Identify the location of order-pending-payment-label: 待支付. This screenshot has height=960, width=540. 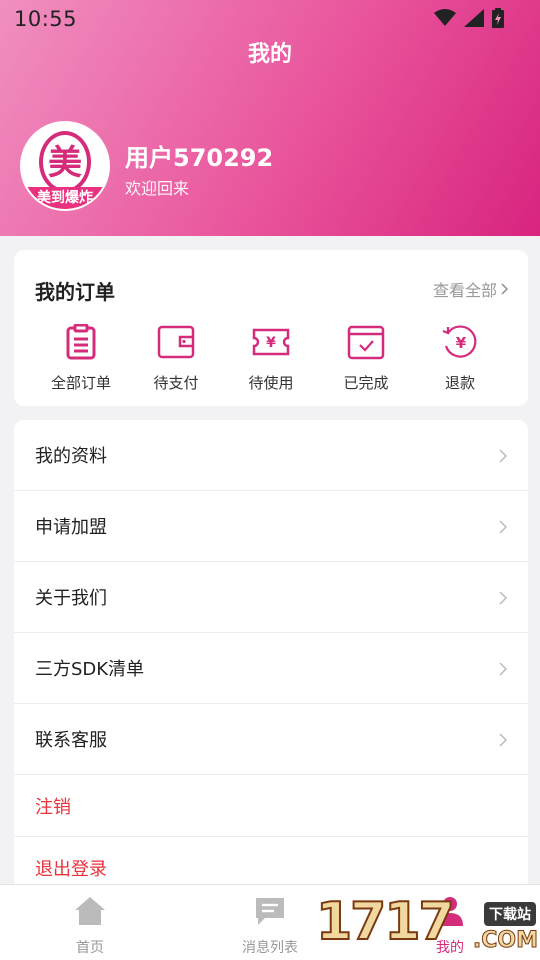
(176, 383).